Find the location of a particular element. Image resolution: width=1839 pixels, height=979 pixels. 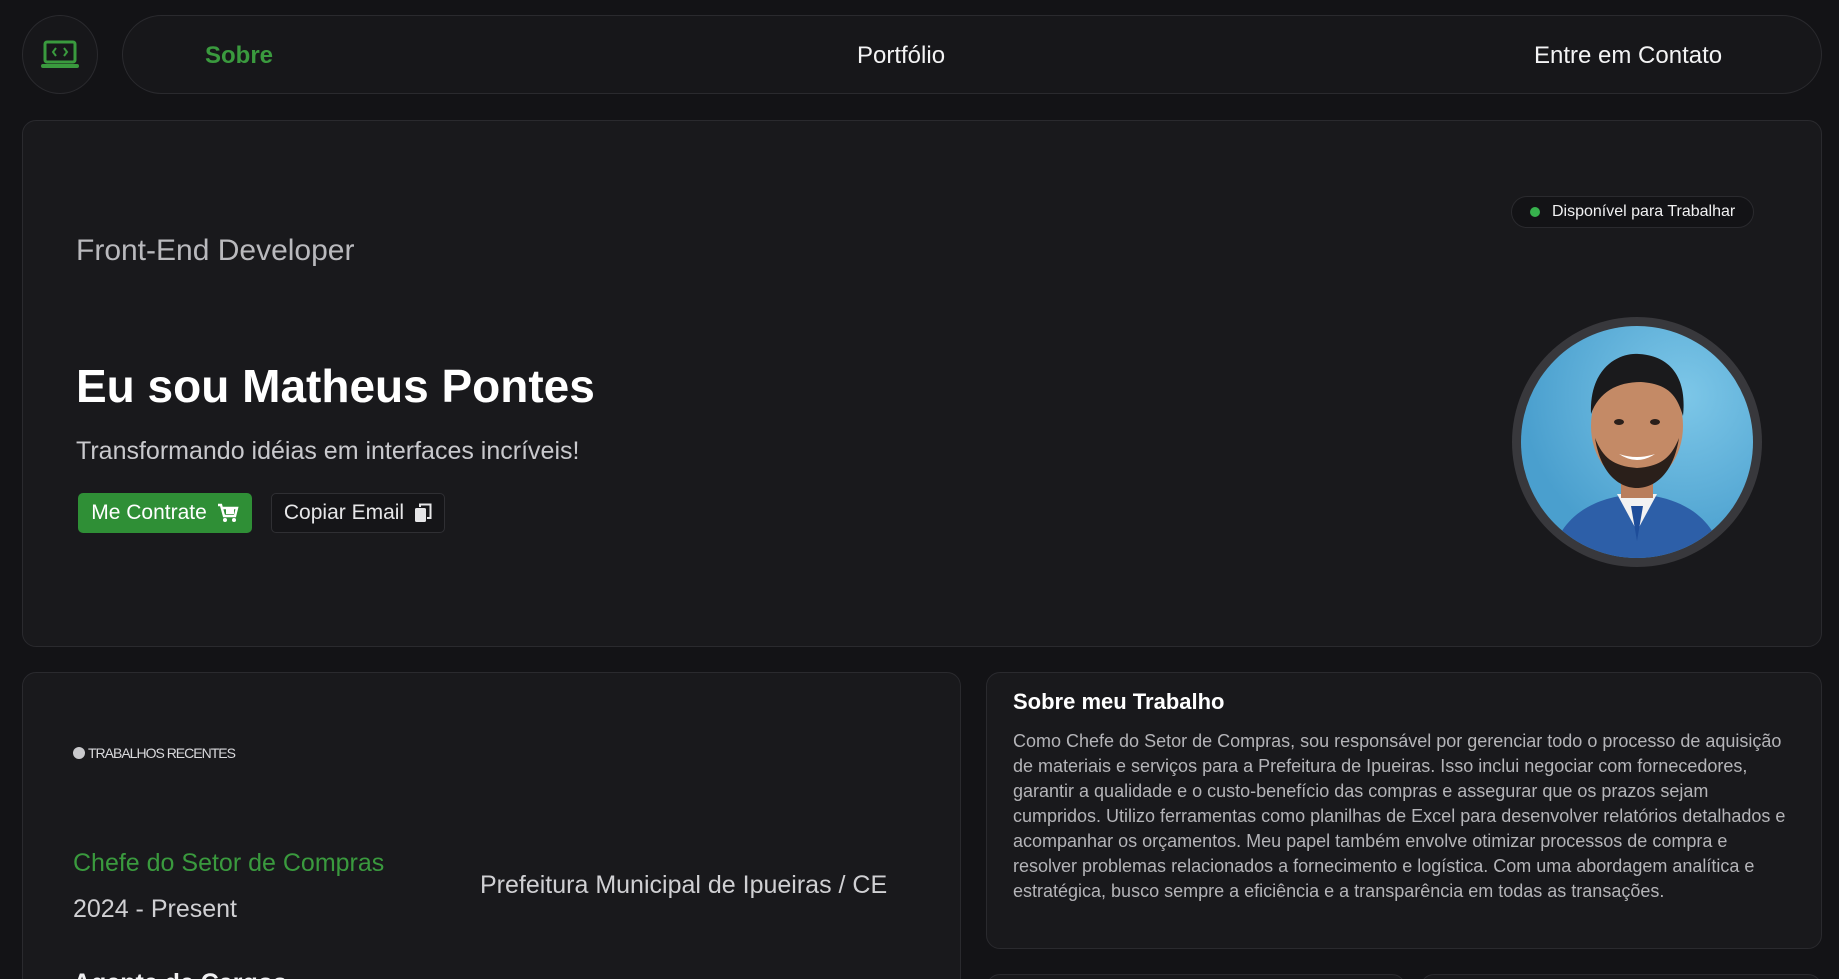

copy-email-button: Copiar Email is located at coordinates (358, 513).